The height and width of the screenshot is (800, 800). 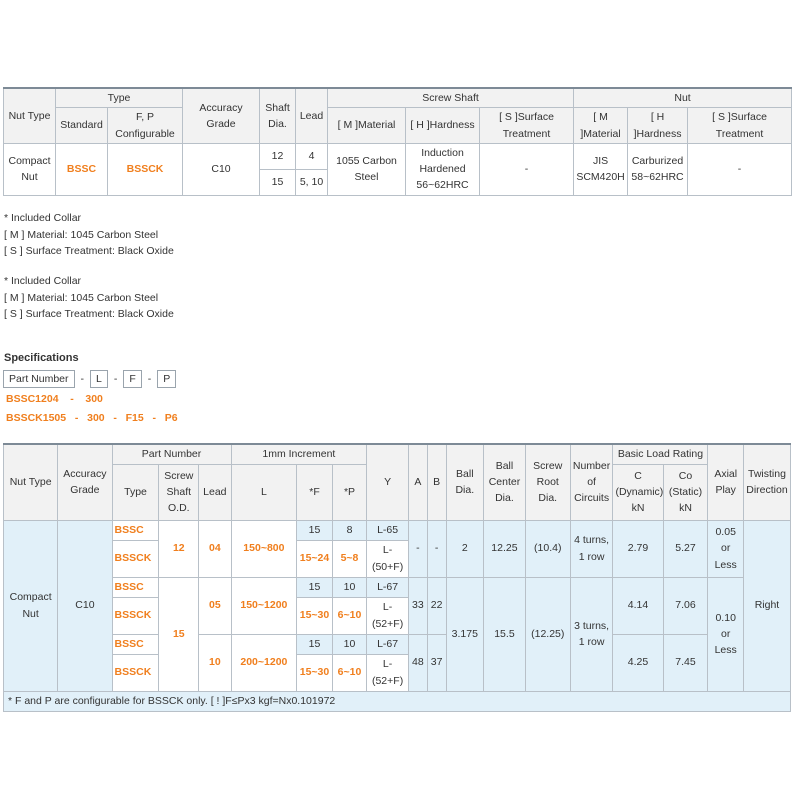 I want to click on part-number-box: Part Number, so click(x=39, y=379).